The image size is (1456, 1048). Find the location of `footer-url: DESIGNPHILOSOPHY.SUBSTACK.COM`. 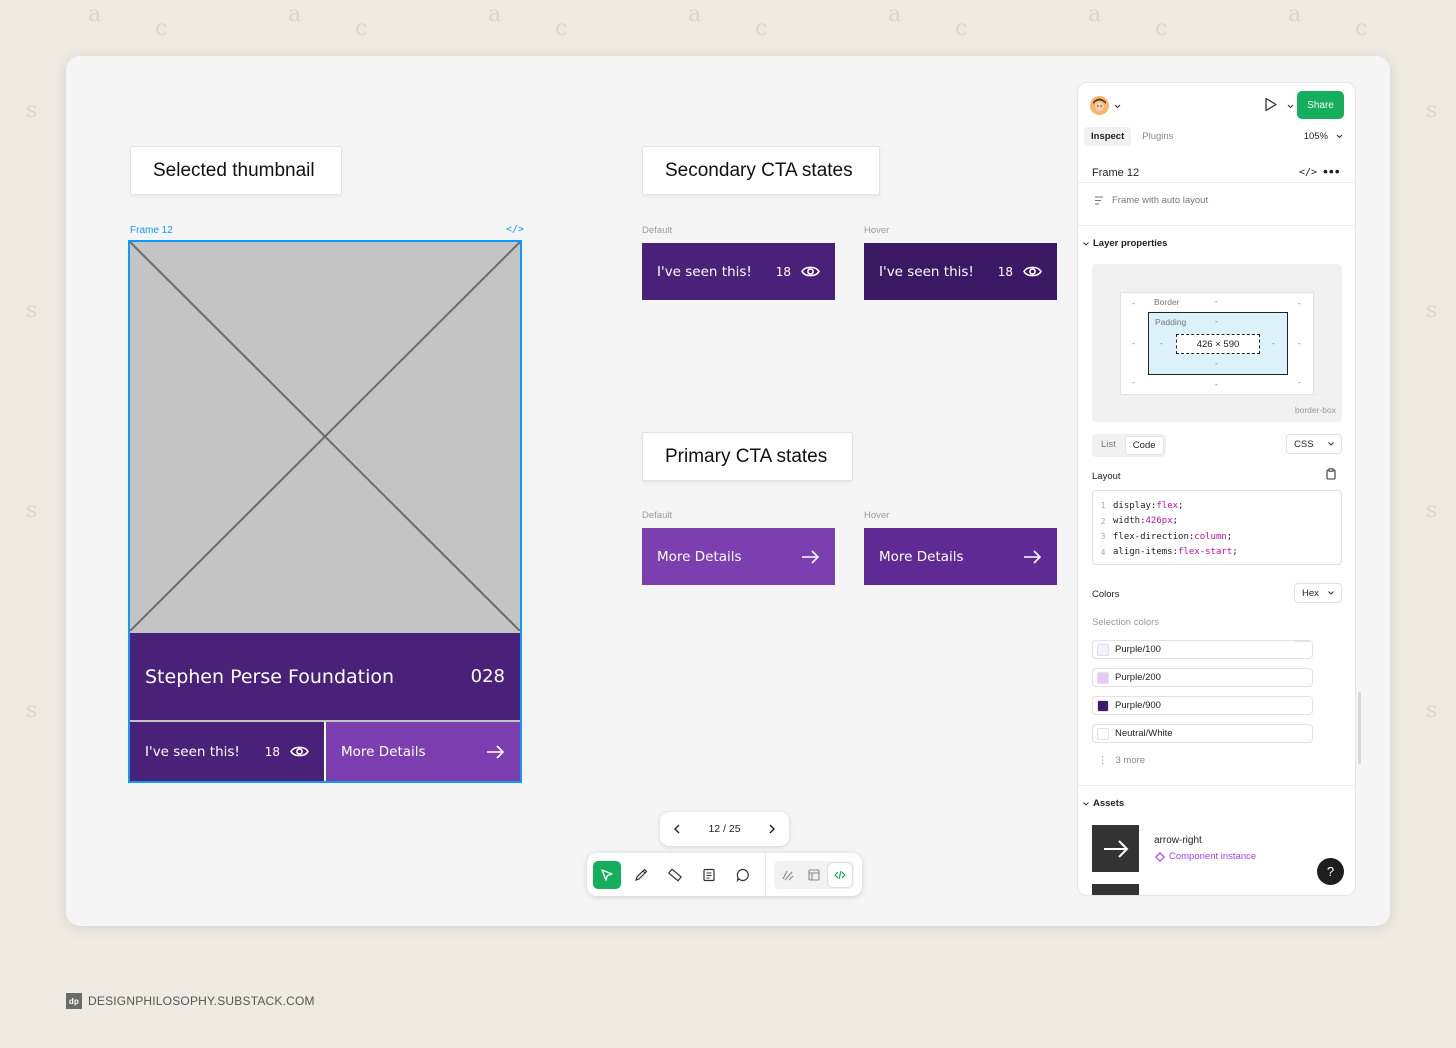

footer-url: DESIGNPHILOSOPHY.SUBSTACK.COM is located at coordinates (201, 1001).